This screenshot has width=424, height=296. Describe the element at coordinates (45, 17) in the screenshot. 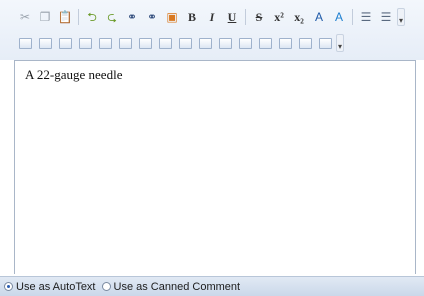

I see `copy-icon: ❐` at that location.